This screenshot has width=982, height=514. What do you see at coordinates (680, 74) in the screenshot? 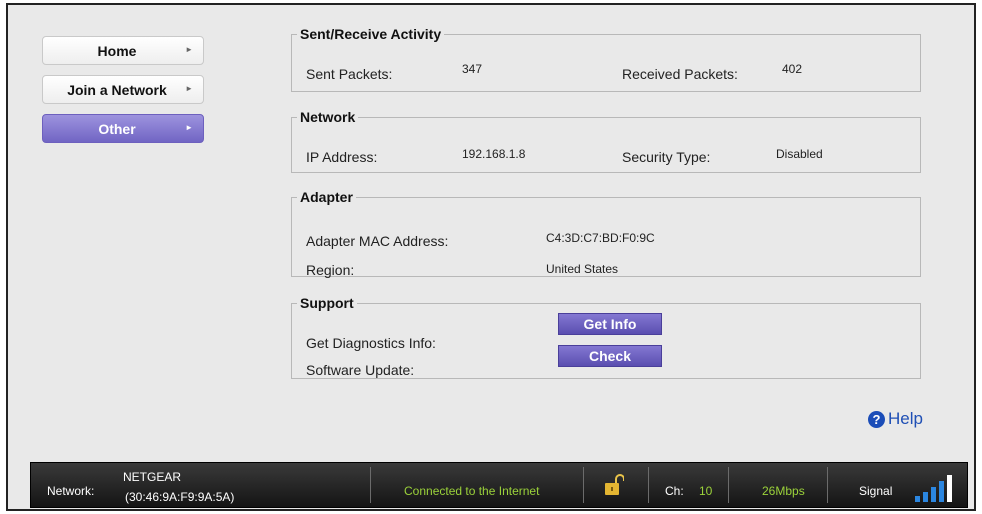
I see `received-packets-label: Received Packets:` at bounding box center [680, 74].